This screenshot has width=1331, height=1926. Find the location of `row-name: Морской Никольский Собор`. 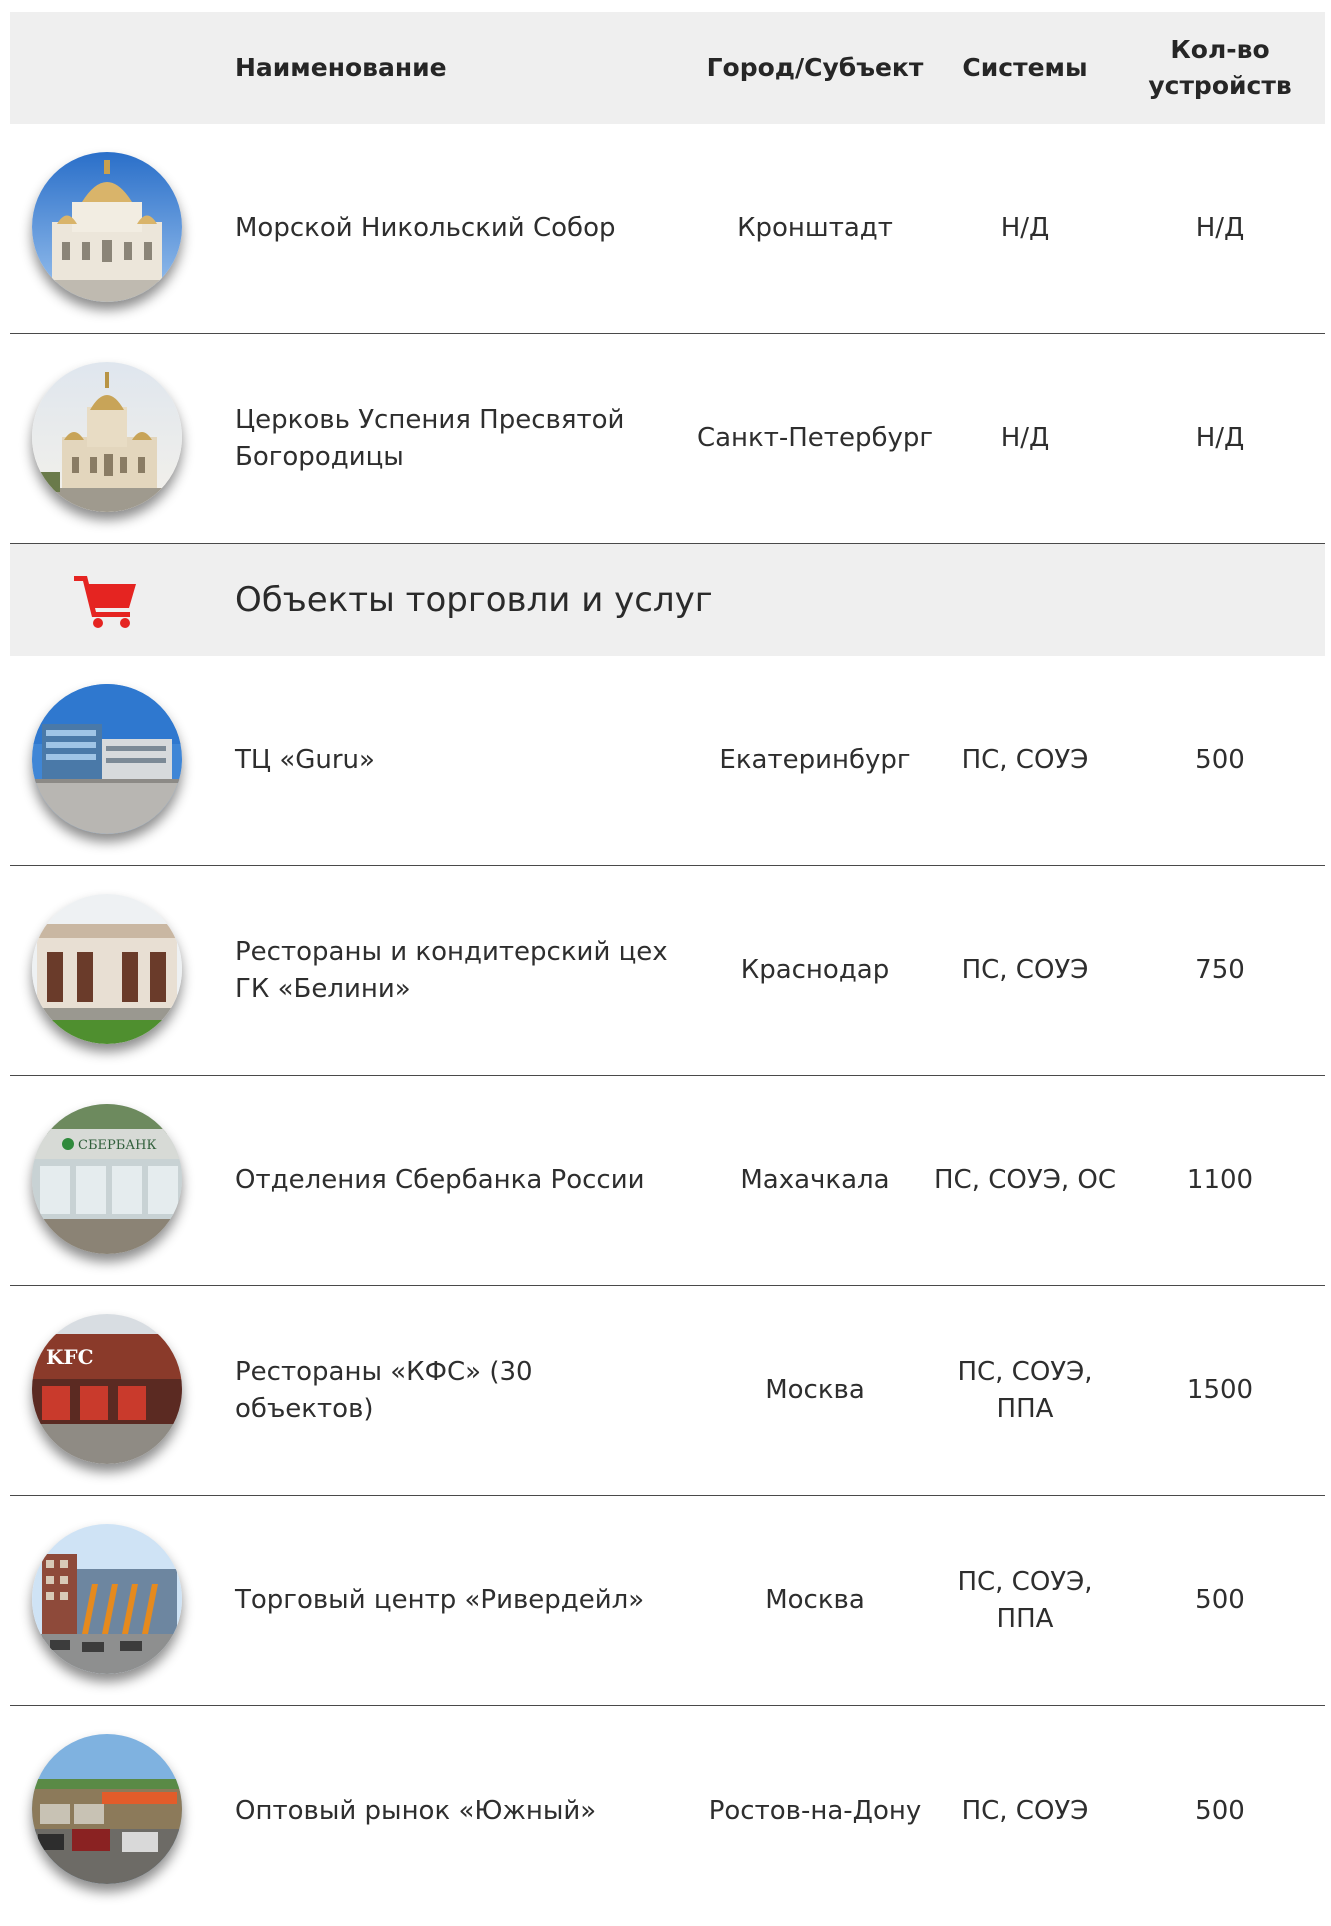

row-name: Морской Никольский Собор is located at coordinates (425, 228).